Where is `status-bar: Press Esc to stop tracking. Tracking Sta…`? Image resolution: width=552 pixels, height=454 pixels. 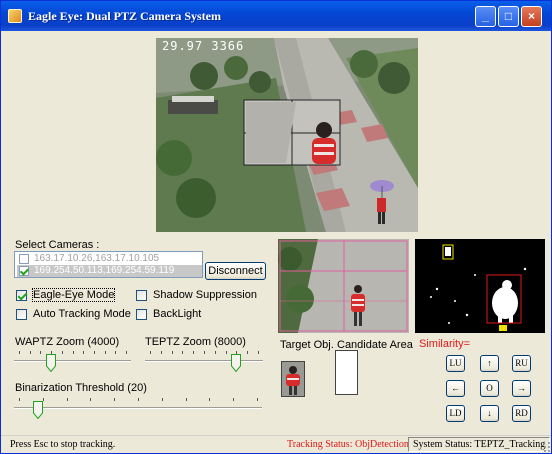
status-bar: Press Esc to stop tracking. Tracking Sta… is located at coordinates (276, 444).